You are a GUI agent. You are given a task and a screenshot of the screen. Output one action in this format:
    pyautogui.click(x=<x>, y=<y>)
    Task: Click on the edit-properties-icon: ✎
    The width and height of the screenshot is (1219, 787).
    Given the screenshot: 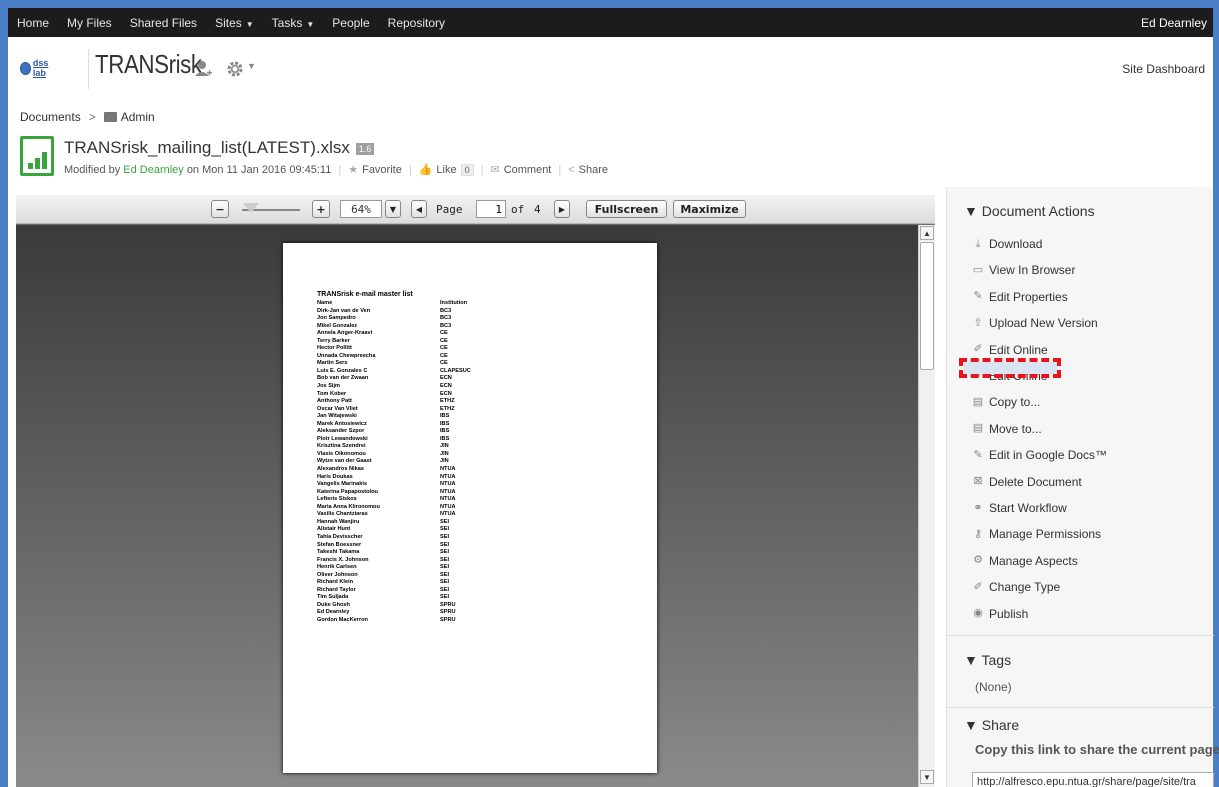 What is the action you would take?
    pyautogui.click(x=978, y=296)
    